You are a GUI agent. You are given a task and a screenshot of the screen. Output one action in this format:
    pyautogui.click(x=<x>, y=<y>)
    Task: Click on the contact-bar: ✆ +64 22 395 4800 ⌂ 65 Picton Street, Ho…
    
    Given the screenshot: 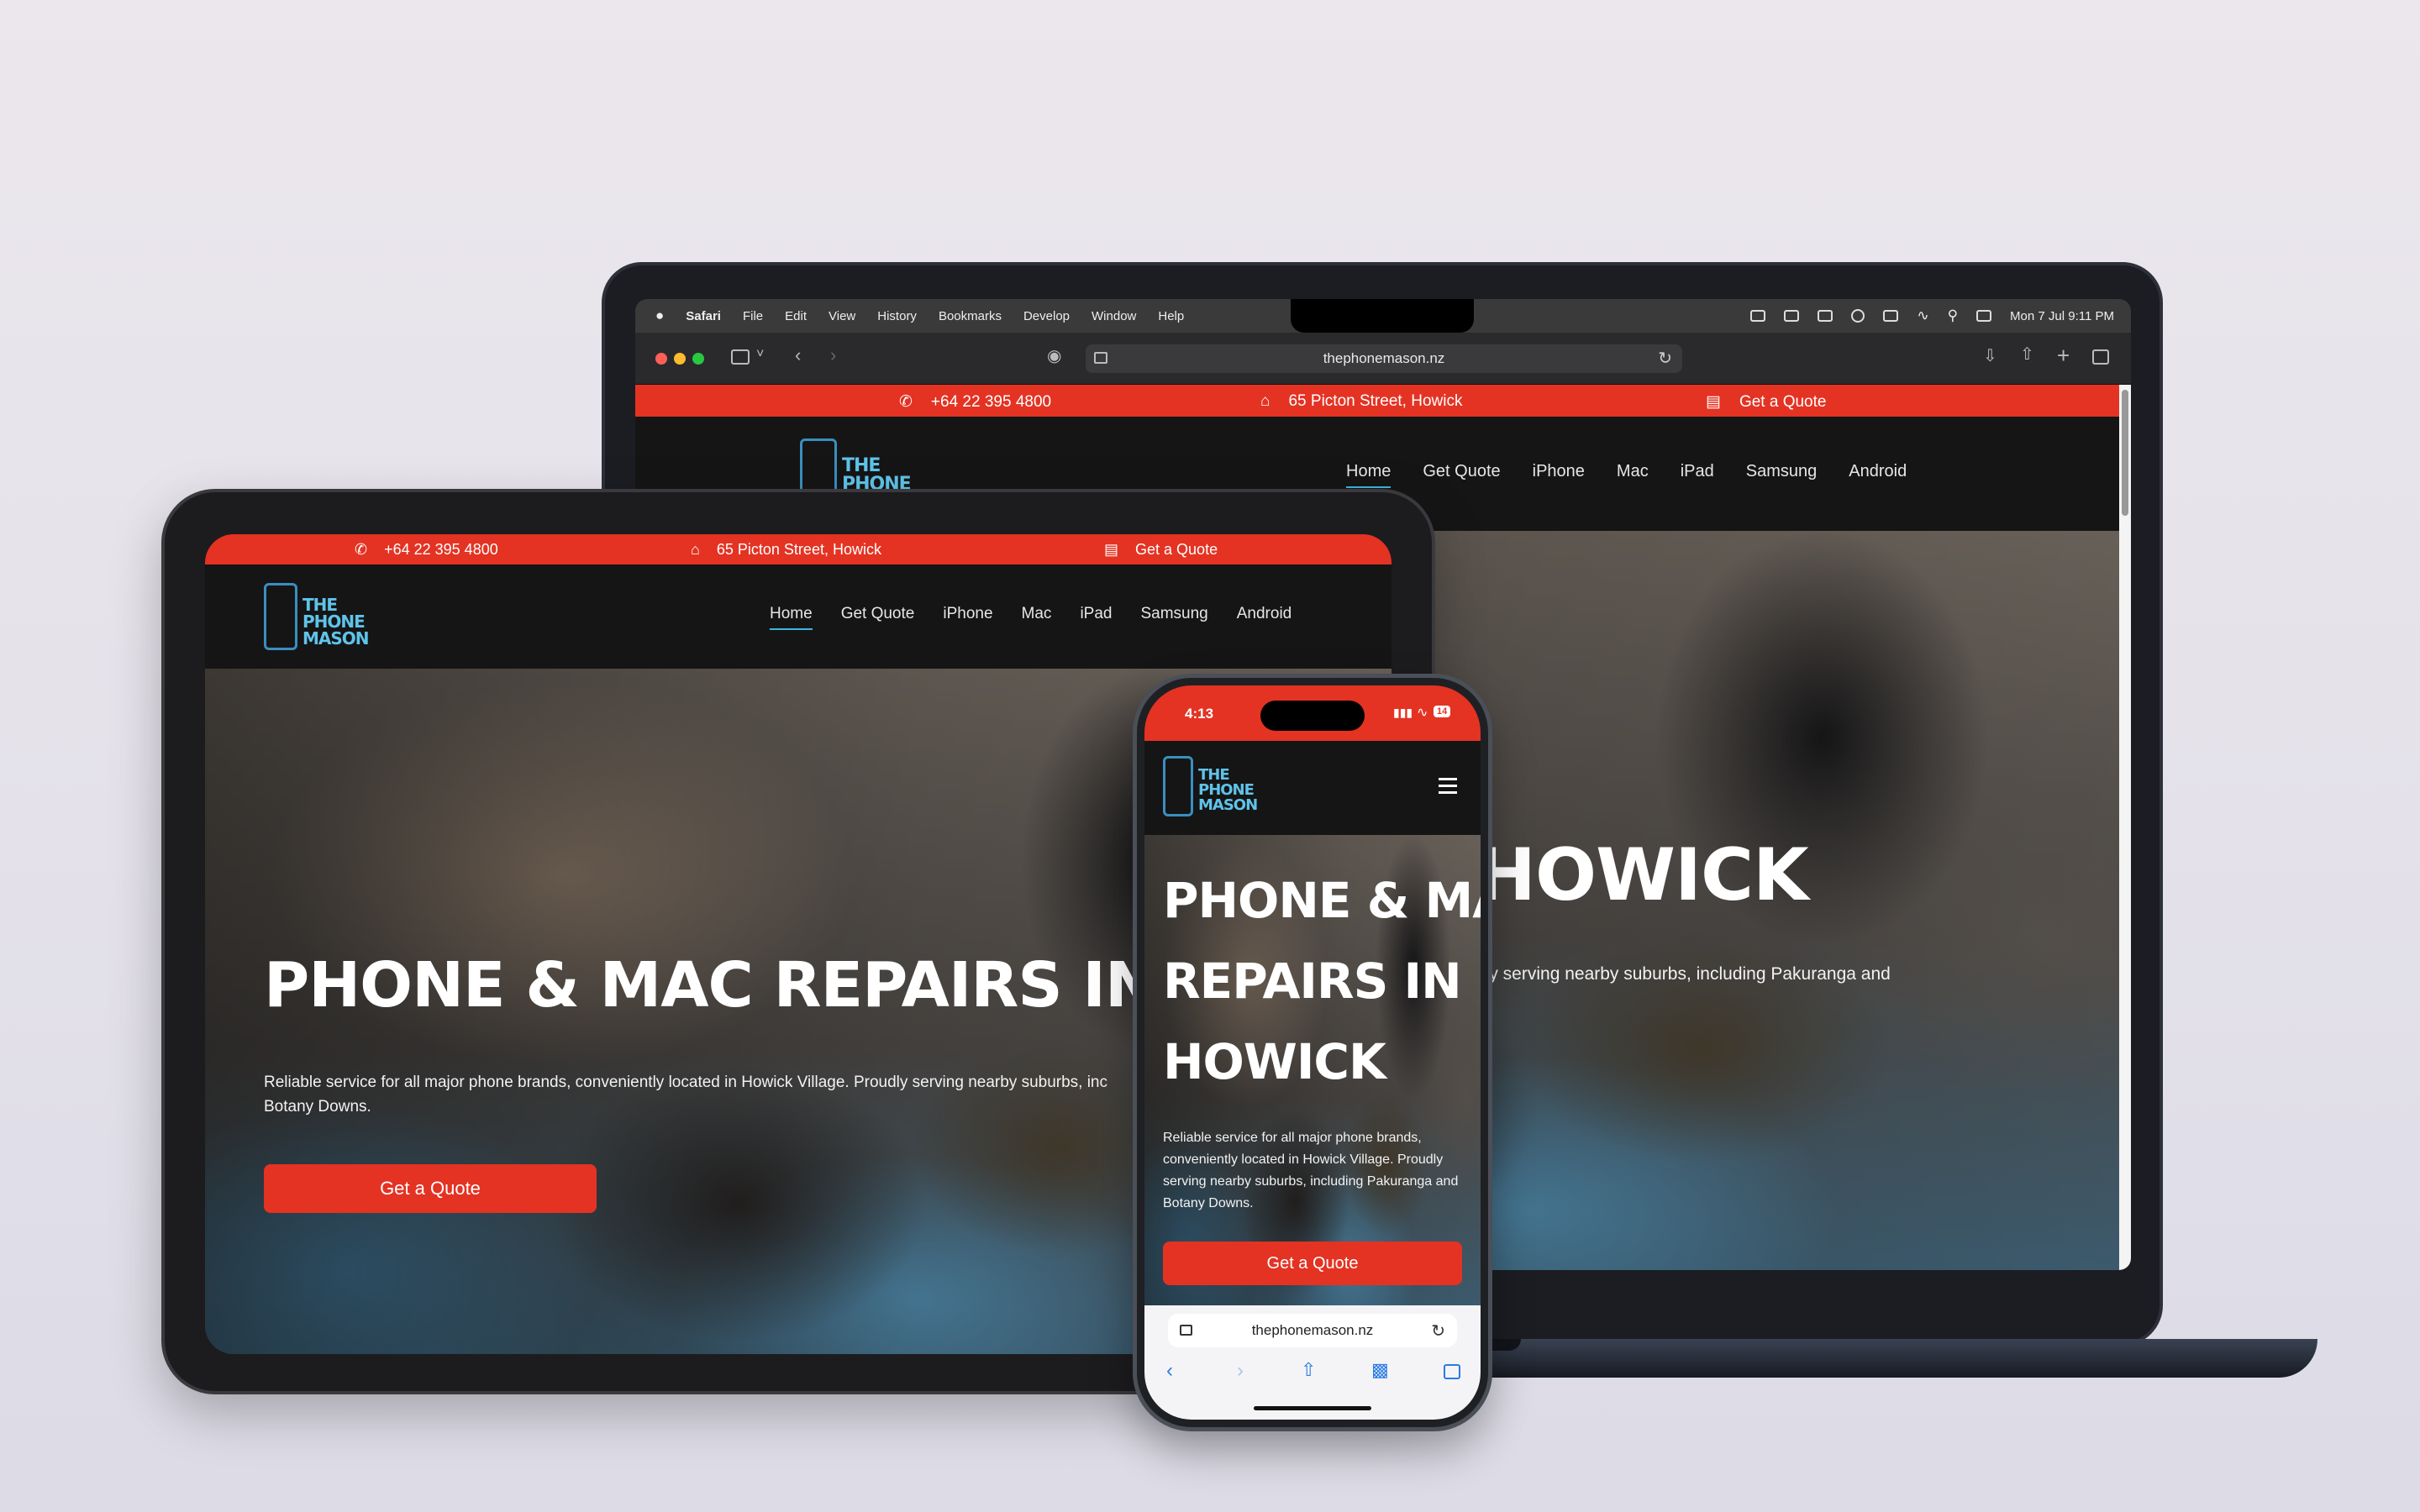 What is the action you would take?
    pyautogui.click(x=1377, y=401)
    